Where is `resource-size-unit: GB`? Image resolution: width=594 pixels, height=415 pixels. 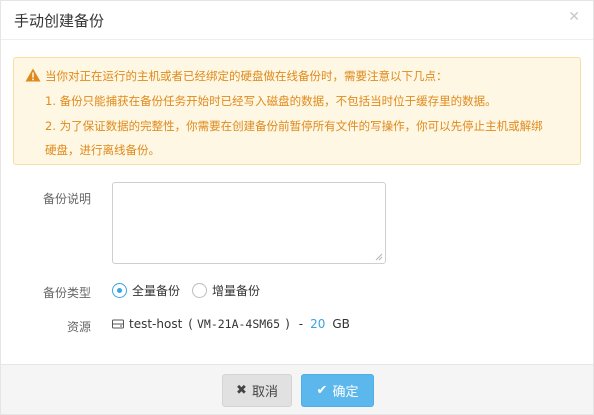 resource-size-unit: GB is located at coordinates (341, 324).